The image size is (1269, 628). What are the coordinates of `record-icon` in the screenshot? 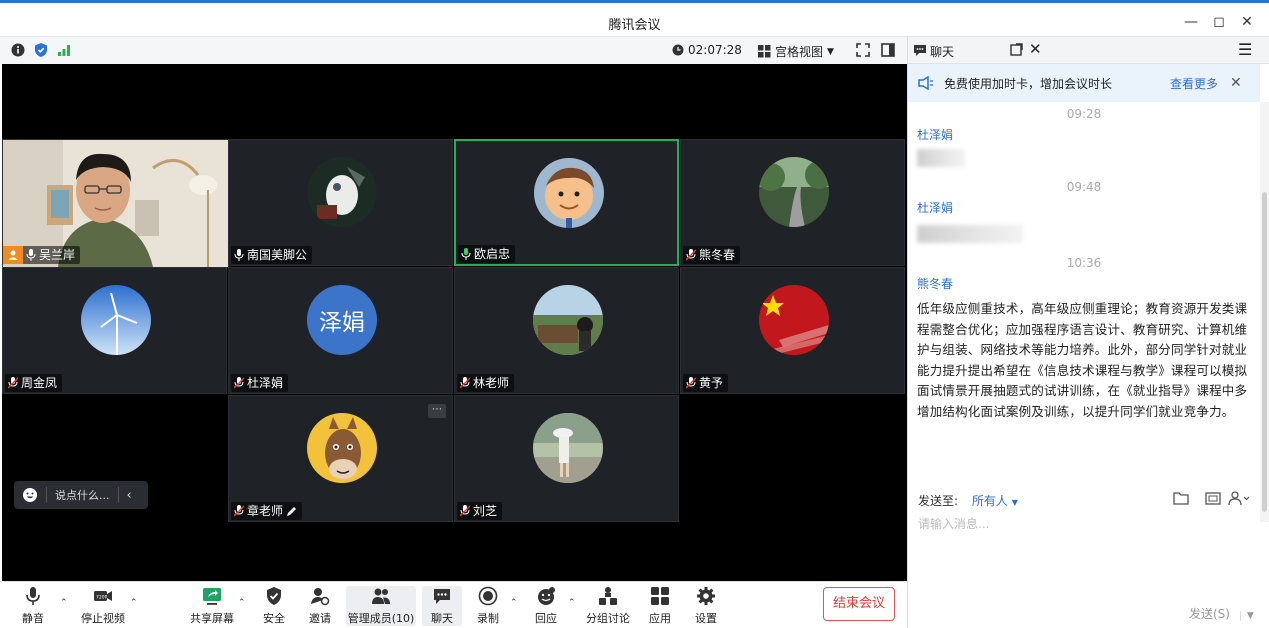 It's located at (488, 596).